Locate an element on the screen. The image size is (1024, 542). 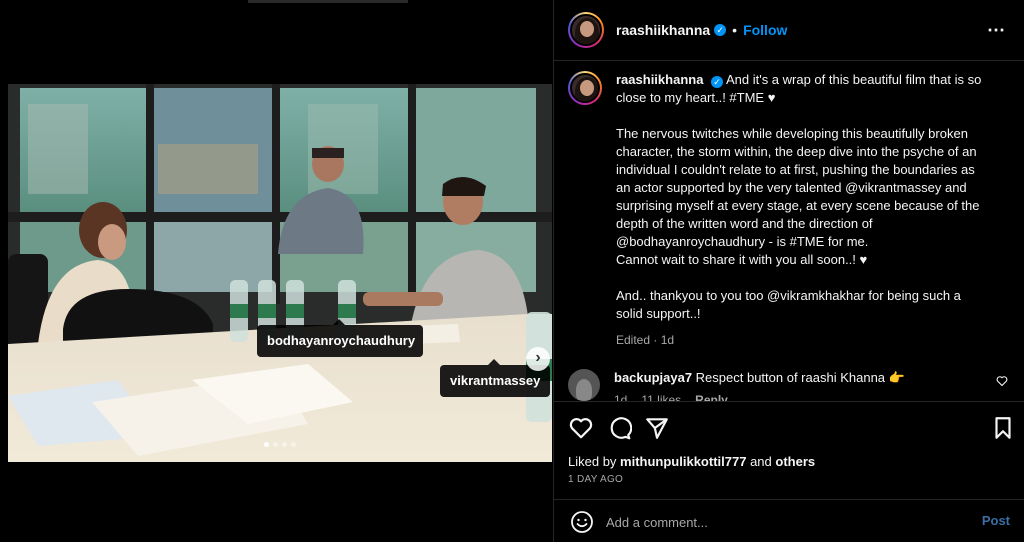
emoji-icon is located at coordinates (582, 522).